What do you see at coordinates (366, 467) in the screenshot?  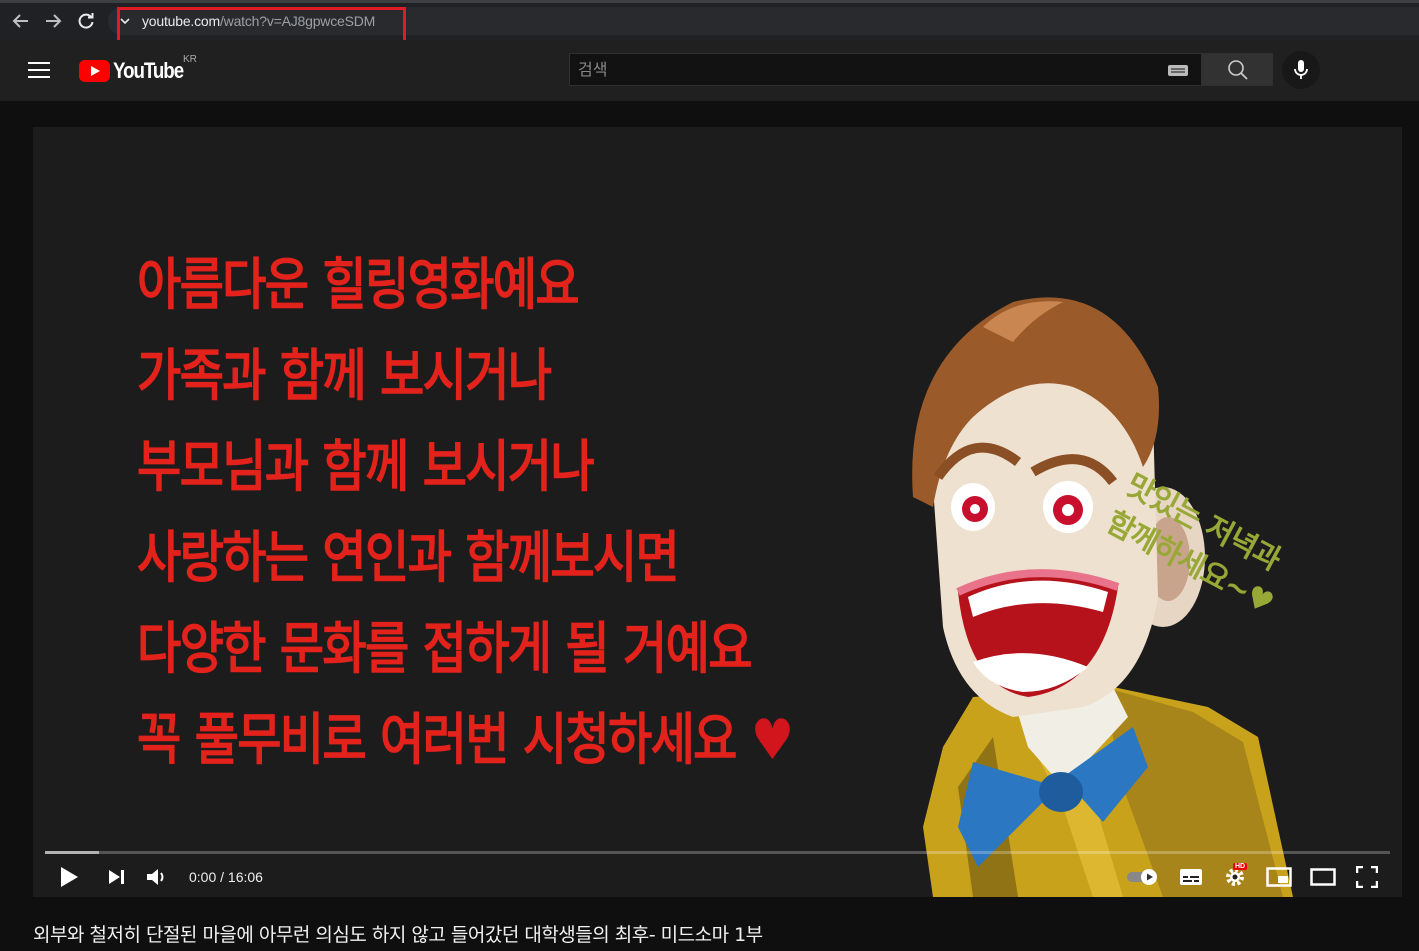 I see `overlay-line: 부모님과 함께 보시거나` at bounding box center [366, 467].